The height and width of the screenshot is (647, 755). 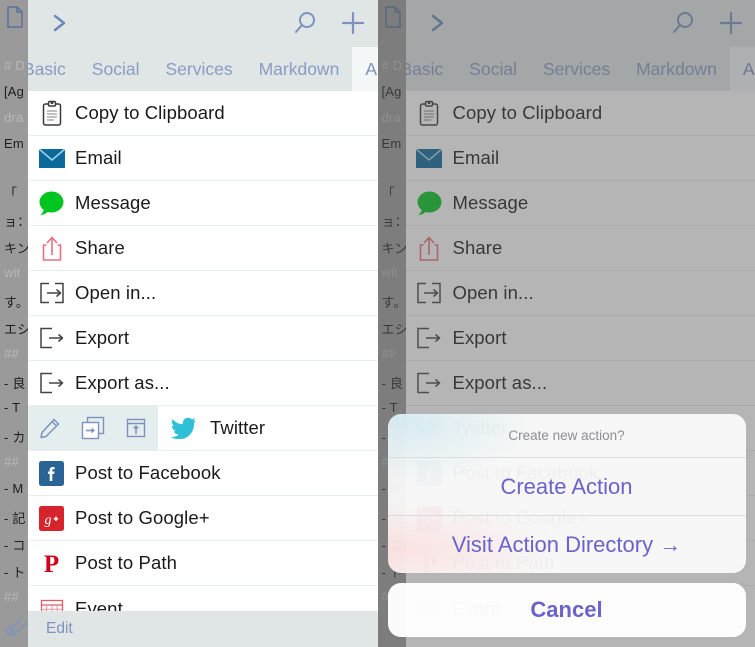 I want to click on svg-text: g, so click(x=48, y=520).